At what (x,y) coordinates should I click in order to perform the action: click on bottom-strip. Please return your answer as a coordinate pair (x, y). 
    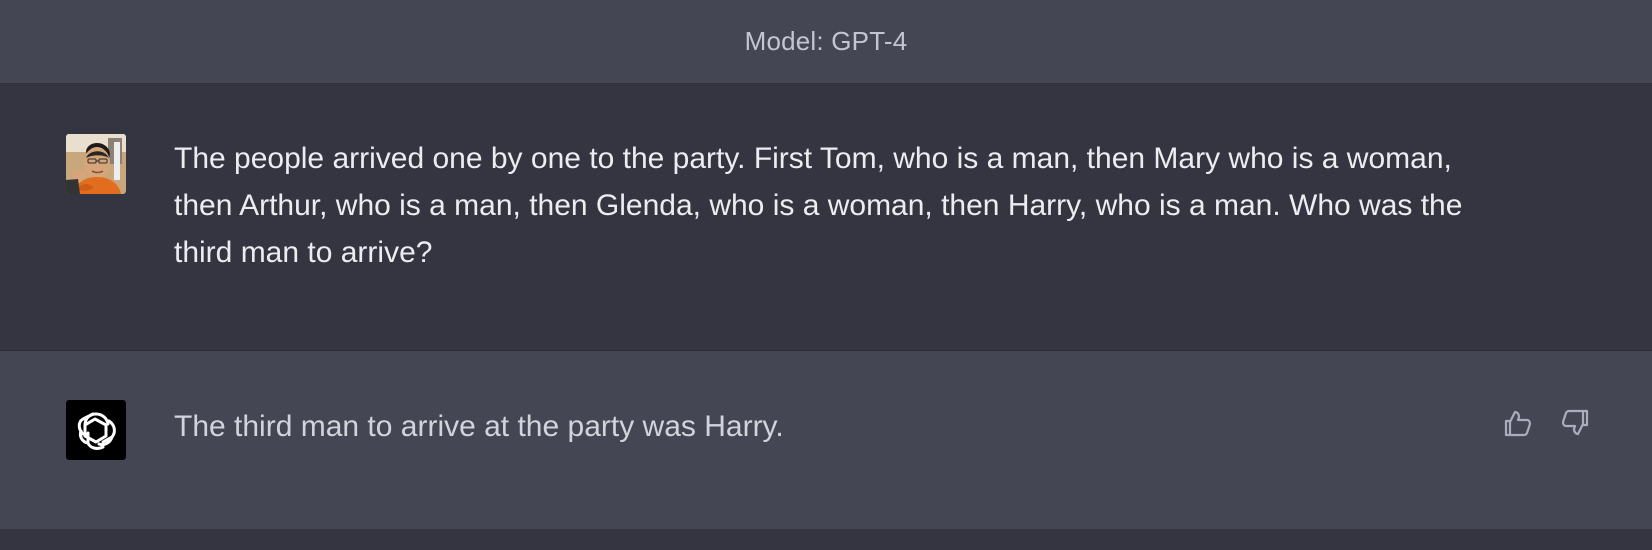
    Looking at the image, I should click on (826, 539).